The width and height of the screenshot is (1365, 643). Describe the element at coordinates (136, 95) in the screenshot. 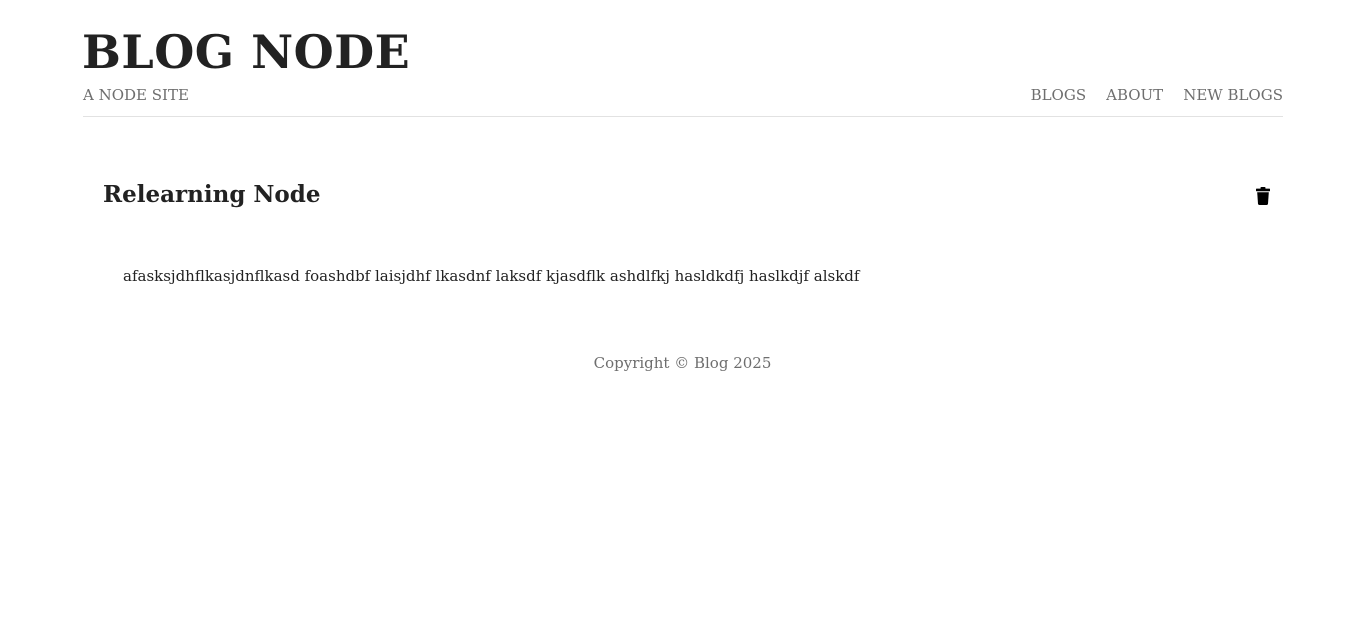

I see `site-subtitle: A NODE SITE` at that location.